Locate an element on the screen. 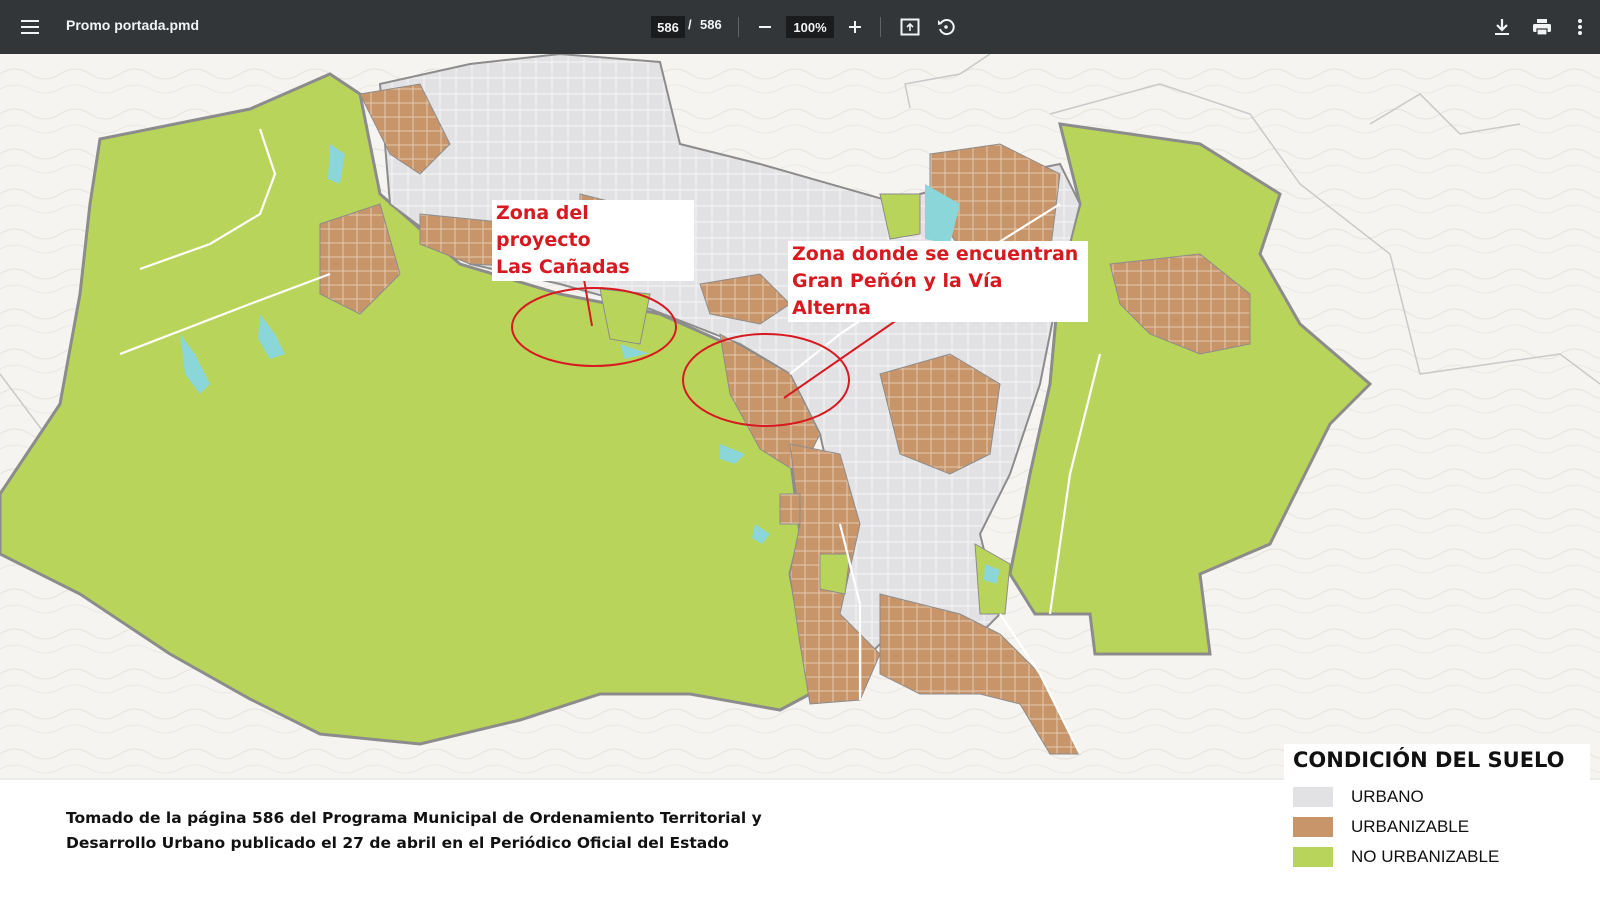 The width and height of the screenshot is (1600, 924). callout-las-canadas: Zona del proyecto Las Cañadas is located at coordinates (593, 240).